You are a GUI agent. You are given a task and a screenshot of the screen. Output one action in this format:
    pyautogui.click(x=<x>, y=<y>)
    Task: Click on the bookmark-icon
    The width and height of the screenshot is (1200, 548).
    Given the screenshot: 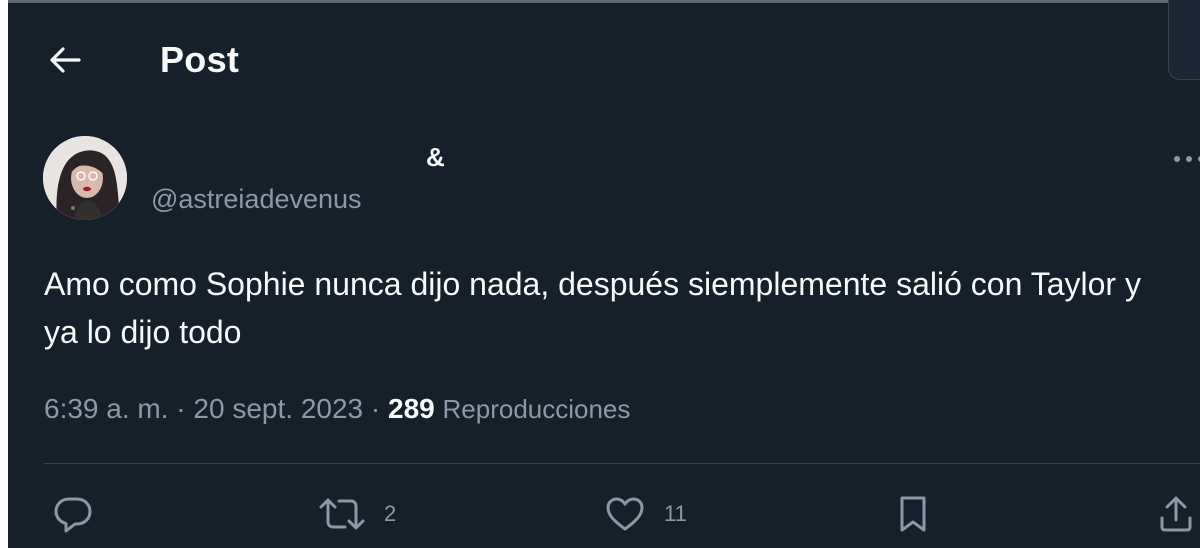 What is the action you would take?
    pyautogui.click(x=913, y=514)
    